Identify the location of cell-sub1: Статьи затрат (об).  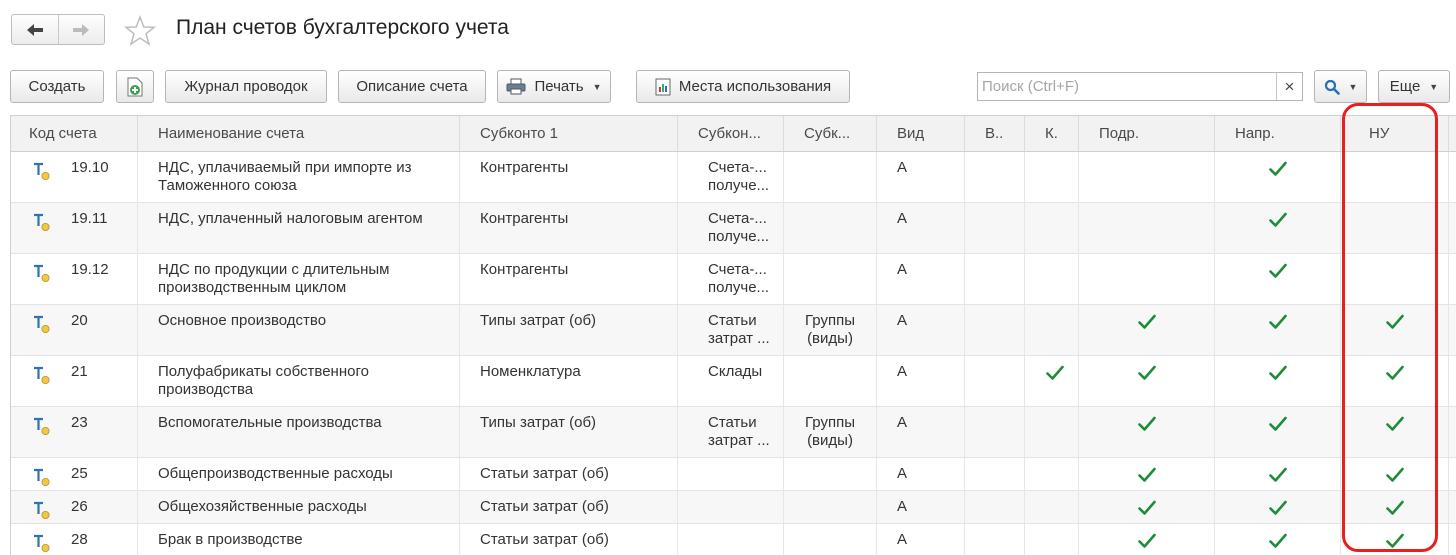
(569, 507).